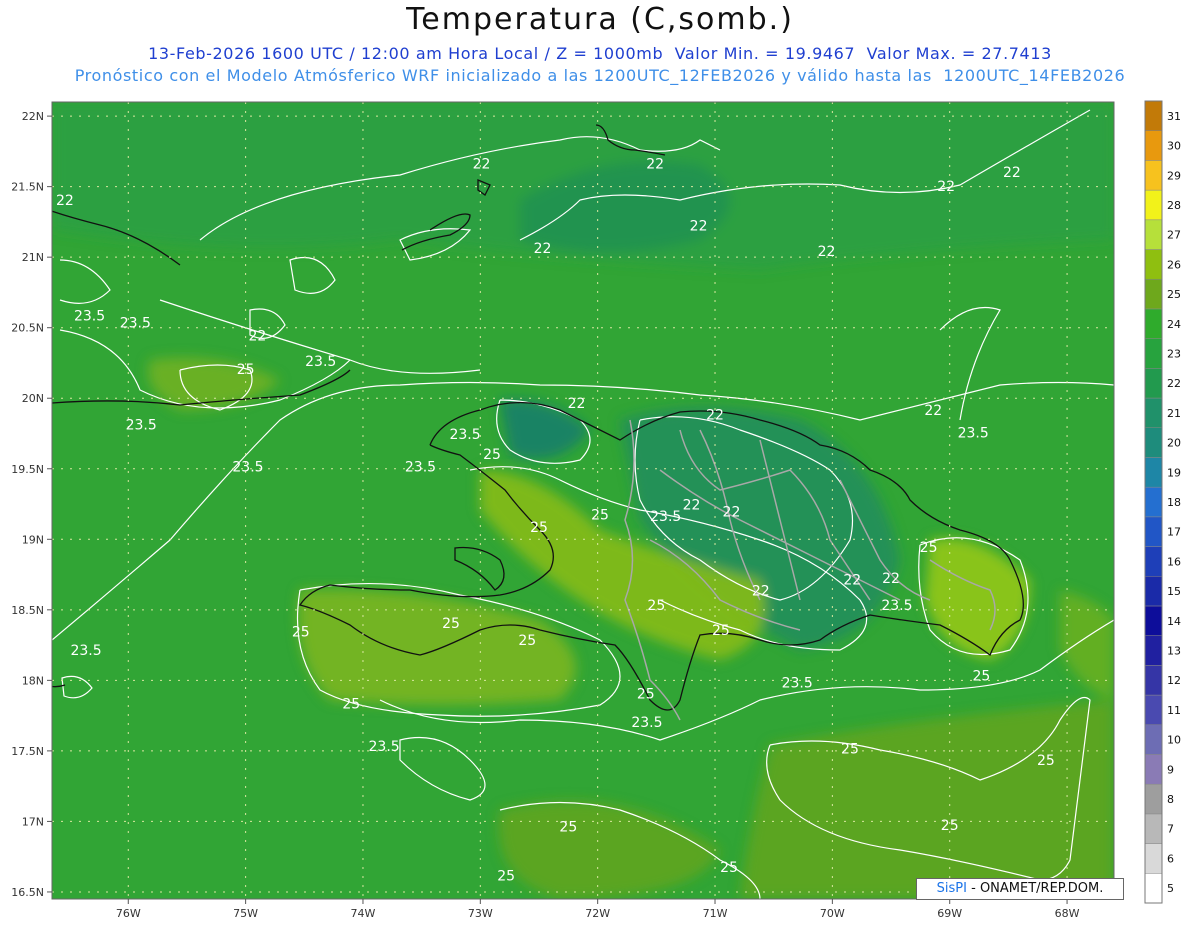  I want to click on lon-tick-label: 75W, so click(245, 913).